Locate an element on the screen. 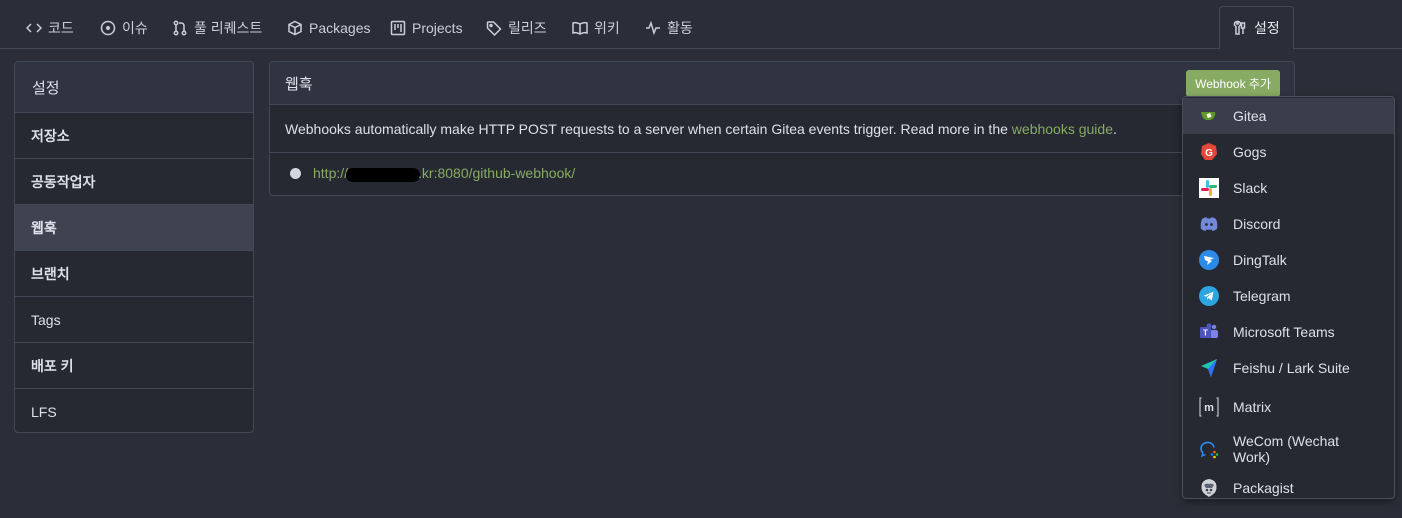 The image size is (1402, 518). menu-item-discord: Discord is located at coordinates (1288, 224).